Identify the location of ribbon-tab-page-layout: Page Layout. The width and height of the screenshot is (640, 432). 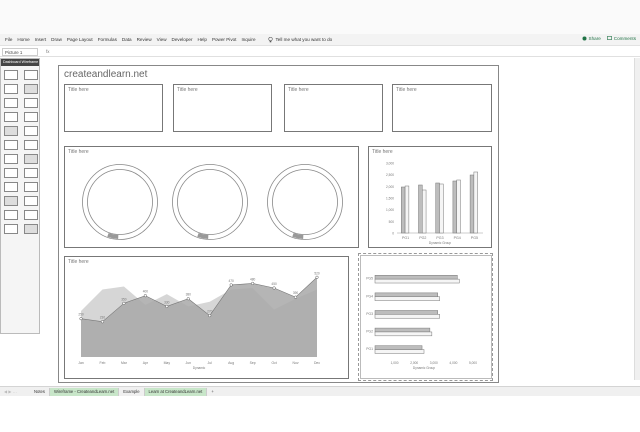
(80, 39).